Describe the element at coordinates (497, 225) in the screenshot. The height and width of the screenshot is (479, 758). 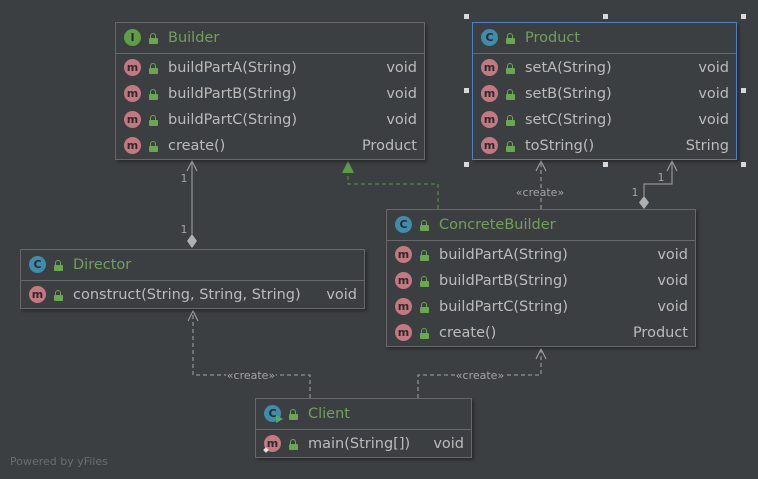
I see `class-name: ConcreteBuilder` at that location.